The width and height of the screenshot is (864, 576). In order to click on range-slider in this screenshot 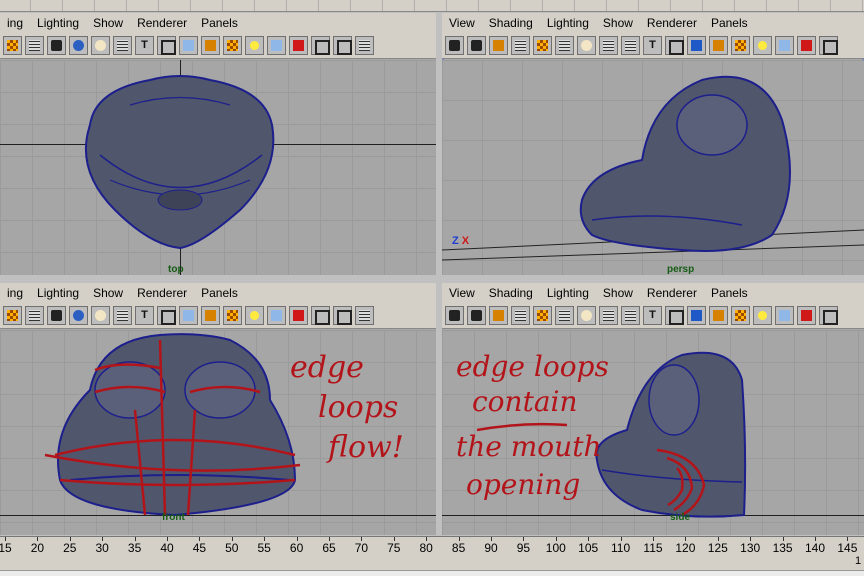, I will do `click(432, 573)`.